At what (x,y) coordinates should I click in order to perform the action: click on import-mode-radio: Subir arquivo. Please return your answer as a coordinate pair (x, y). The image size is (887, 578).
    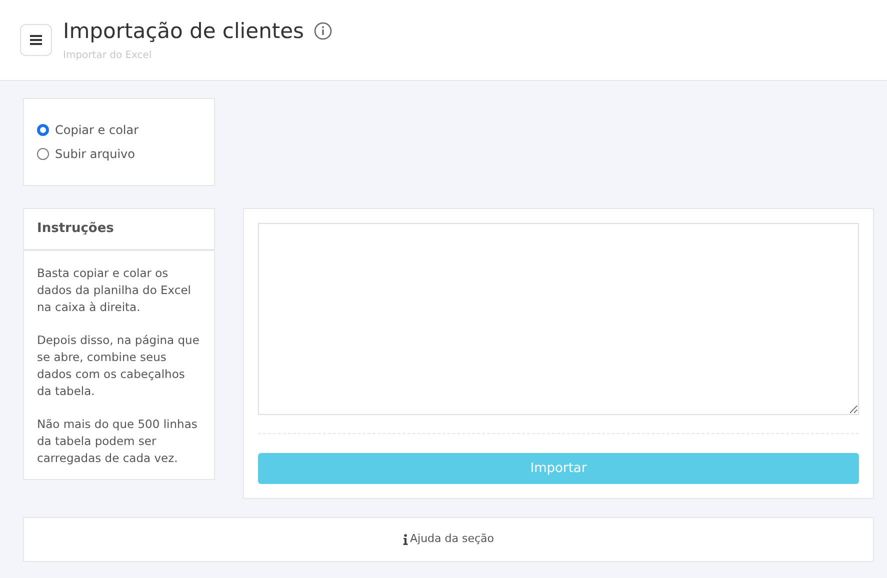
    Looking at the image, I should click on (125, 154).